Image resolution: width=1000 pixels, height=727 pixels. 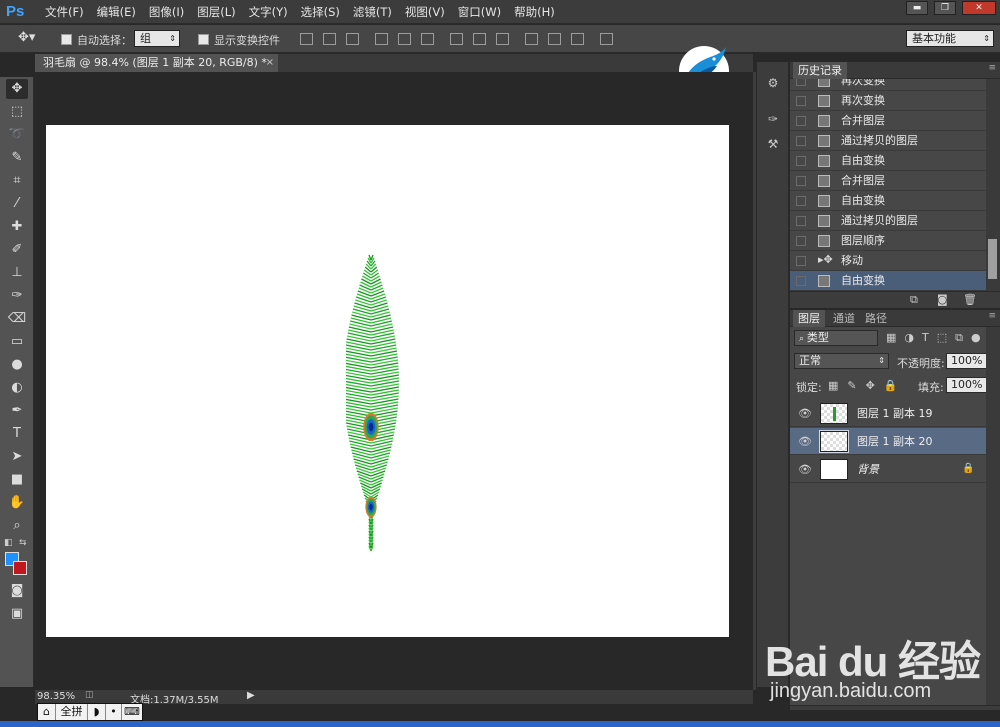 I want to click on layer-row: 👁 图层 1 副本 19, so click(x=888, y=413).